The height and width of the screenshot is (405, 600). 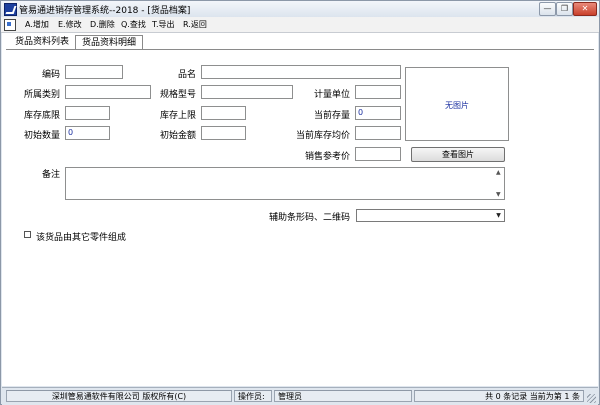 What do you see at coordinates (177, 116) in the screenshot?
I see `stock-max-label: 库存上限` at bounding box center [177, 116].